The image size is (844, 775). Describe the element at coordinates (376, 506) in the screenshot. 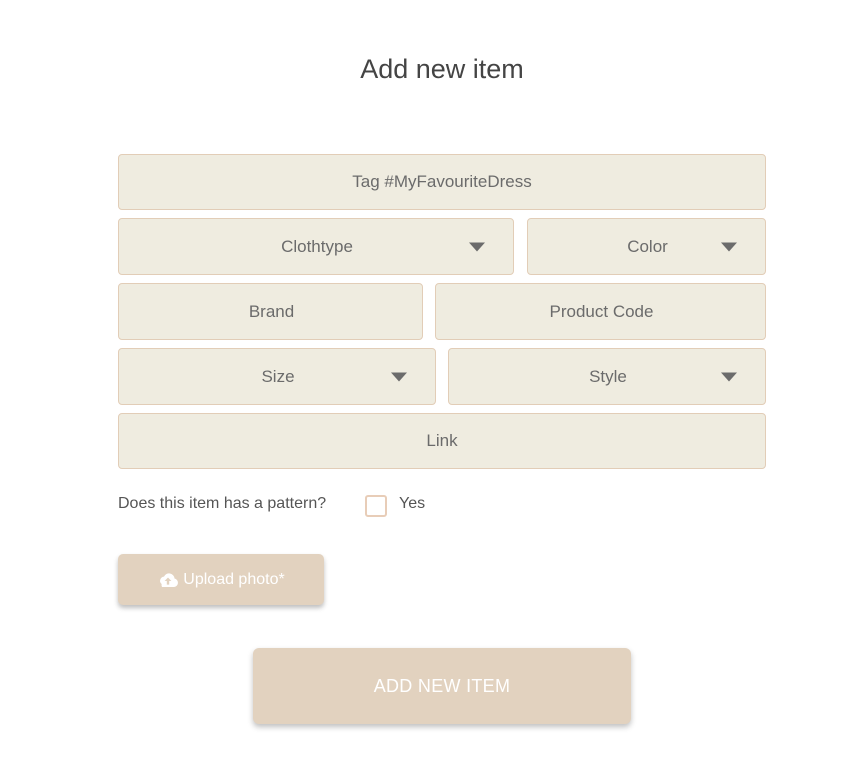

I see `pattern-yes-checkbox` at that location.